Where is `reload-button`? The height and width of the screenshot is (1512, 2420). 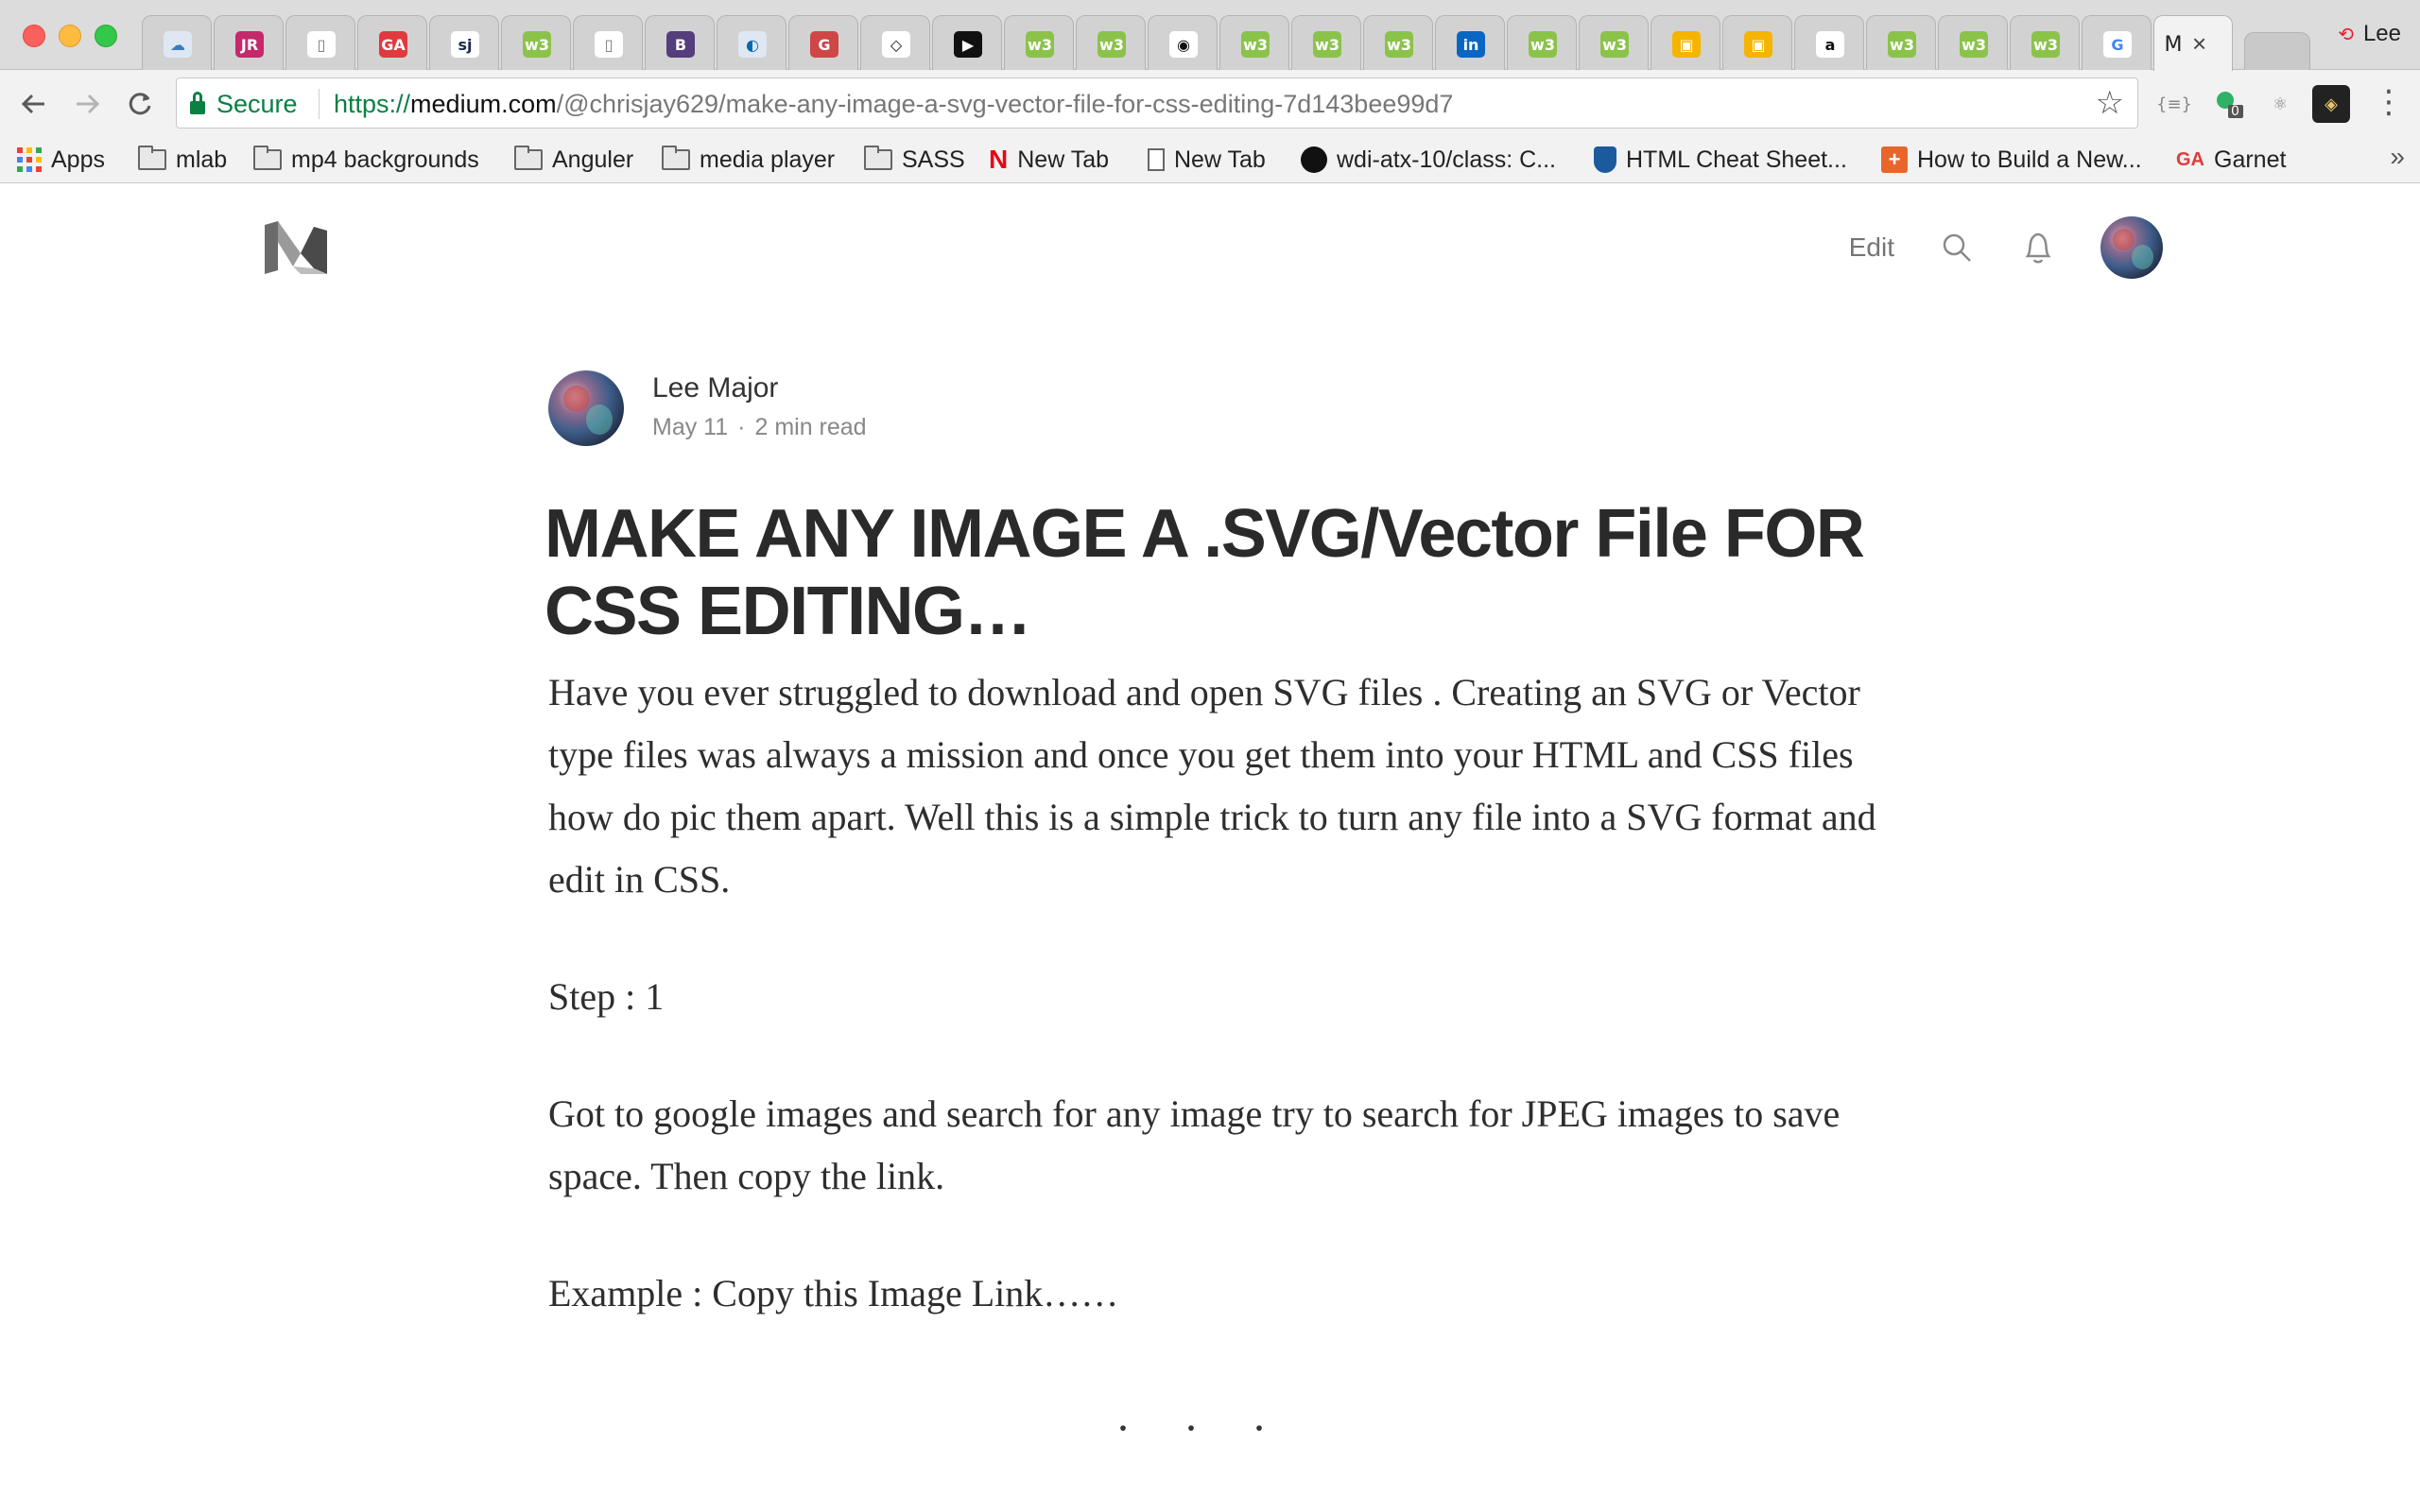
reload-button is located at coordinates (140, 104).